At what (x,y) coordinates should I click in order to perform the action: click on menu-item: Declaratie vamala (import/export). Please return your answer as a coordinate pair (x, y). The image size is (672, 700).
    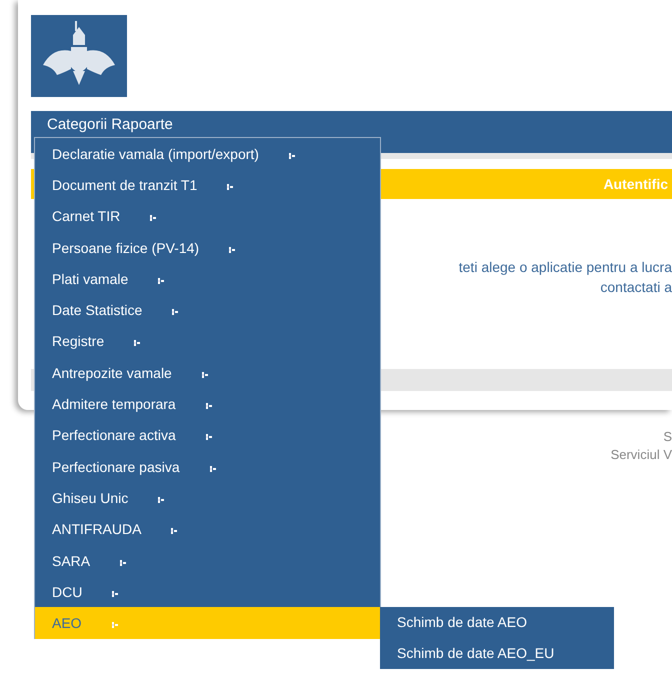
    Looking at the image, I should click on (207, 154).